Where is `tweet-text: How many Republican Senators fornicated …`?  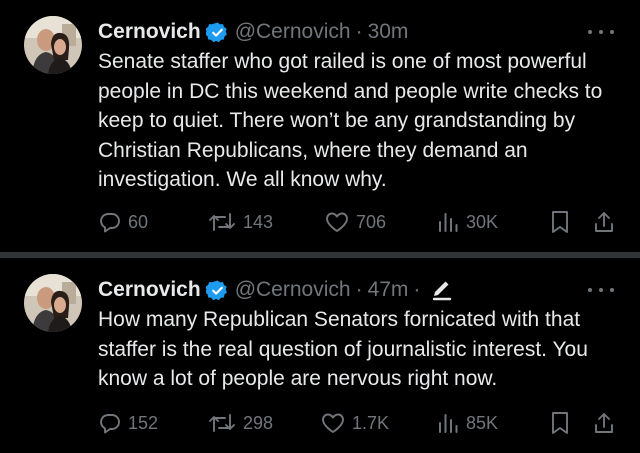
tweet-text: How many Republican Senators fornicated … is located at coordinates (343, 349).